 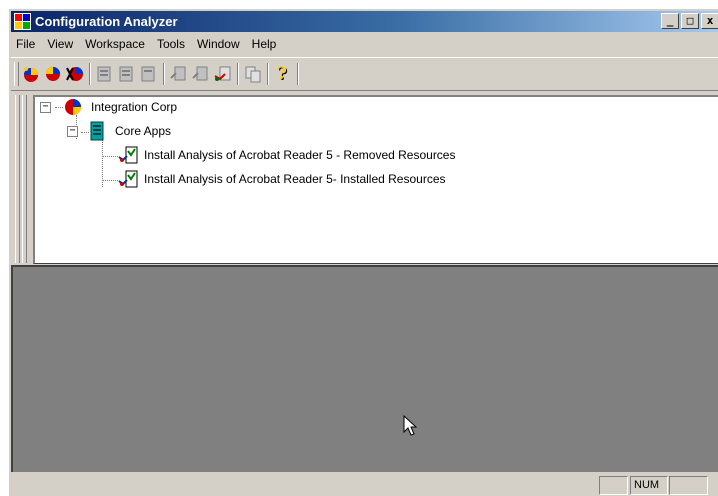 What do you see at coordinates (97, 131) in the screenshot?
I see `server-folder-icon` at bounding box center [97, 131].